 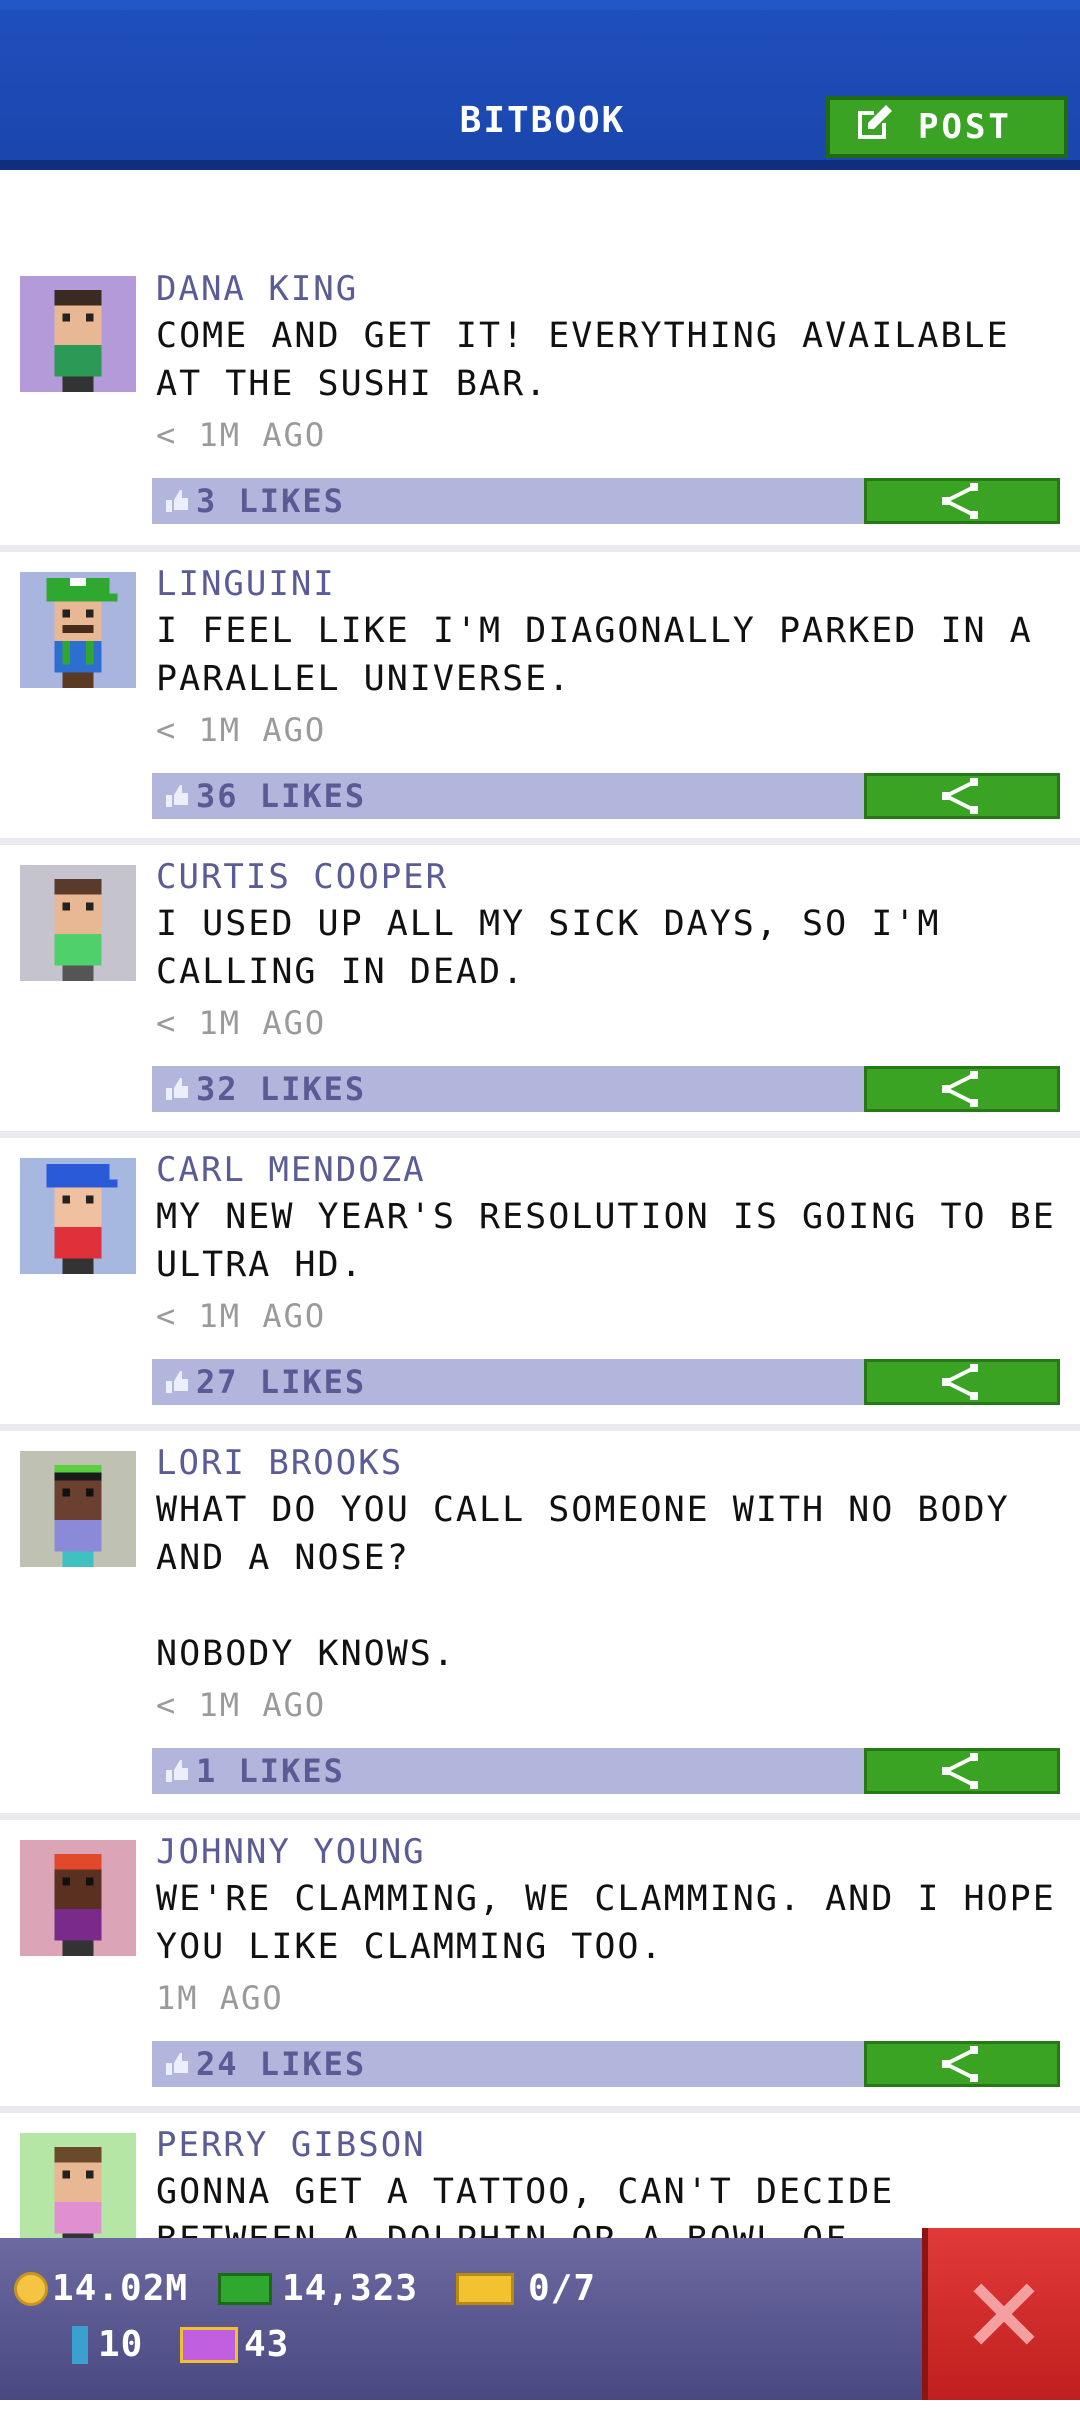 I want to click on coins-value: 14.02M, so click(x=120, y=2288).